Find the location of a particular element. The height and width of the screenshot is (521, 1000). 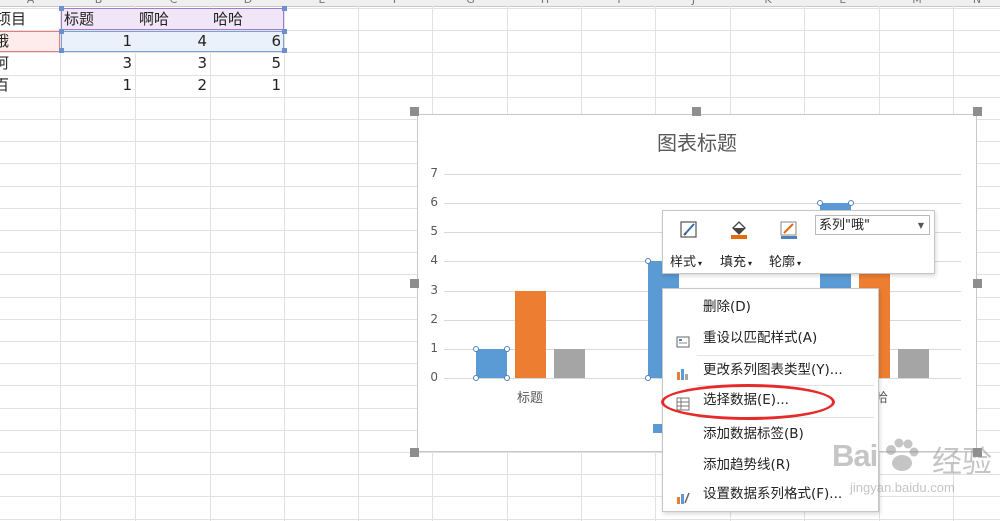

cell-a3: 阿 is located at coordinates (27, 63).